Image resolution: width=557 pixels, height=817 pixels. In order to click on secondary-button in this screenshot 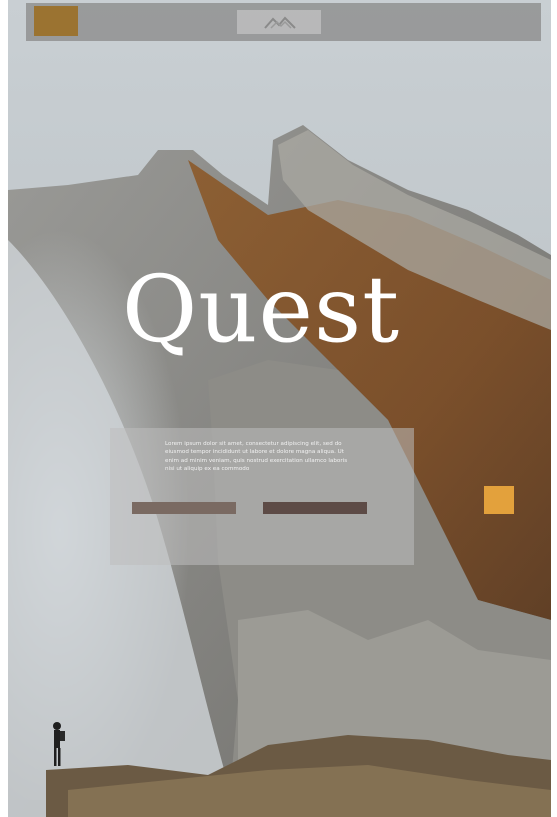, I will do `click(315, 508)`.